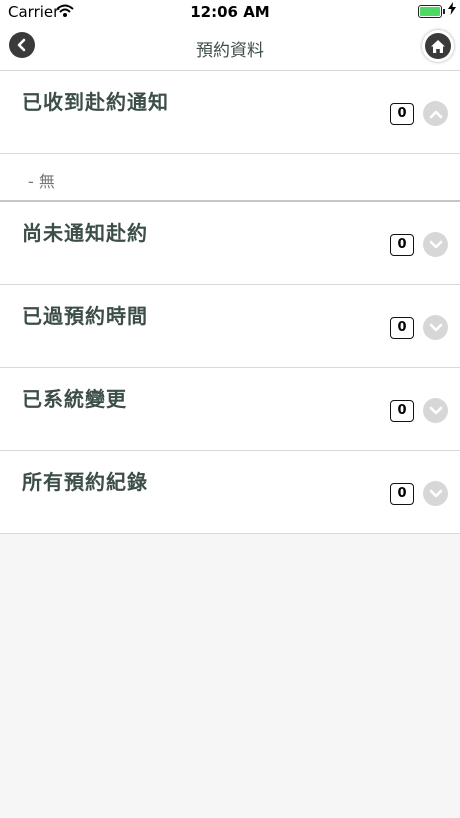 The height and width of the screenshot is (818, 460). Describe the element at coordinates (230, 326) in the screenshot. I see `section-expired: 已過預約時間 0` at that location.